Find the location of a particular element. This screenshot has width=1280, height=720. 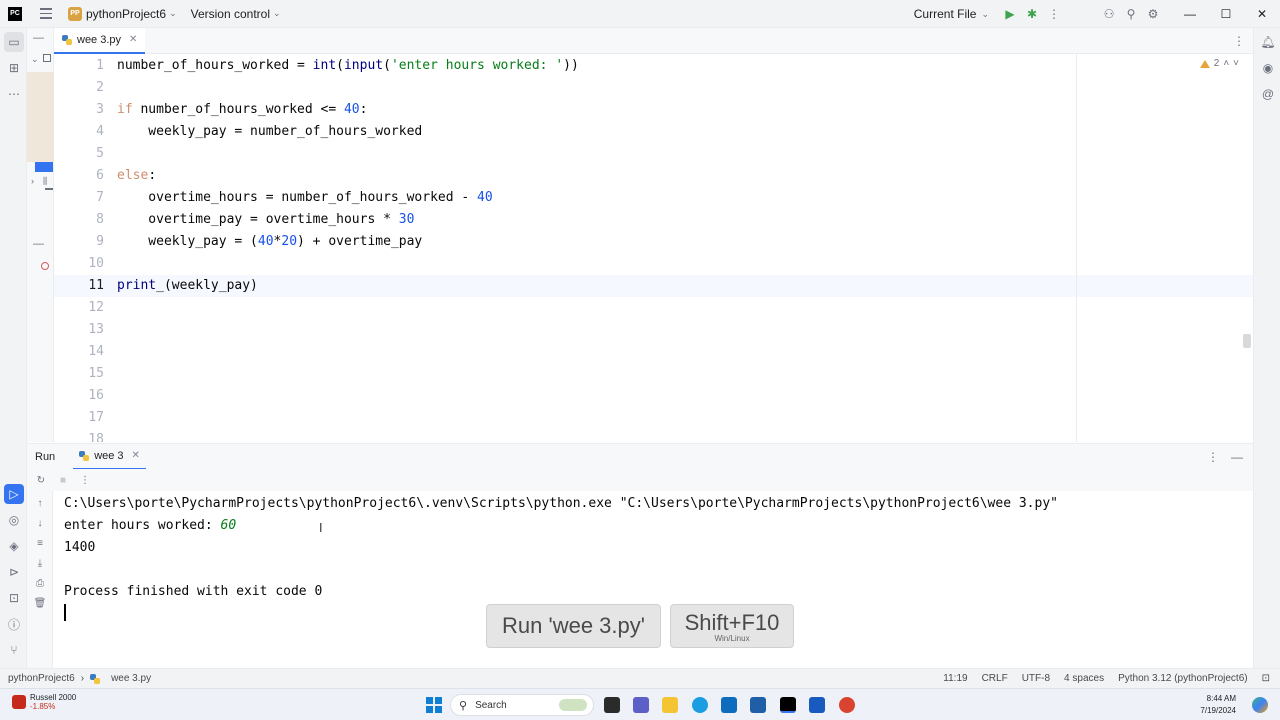

notifications-icon: 🔔︎ is located at coordinates (1268, 42).